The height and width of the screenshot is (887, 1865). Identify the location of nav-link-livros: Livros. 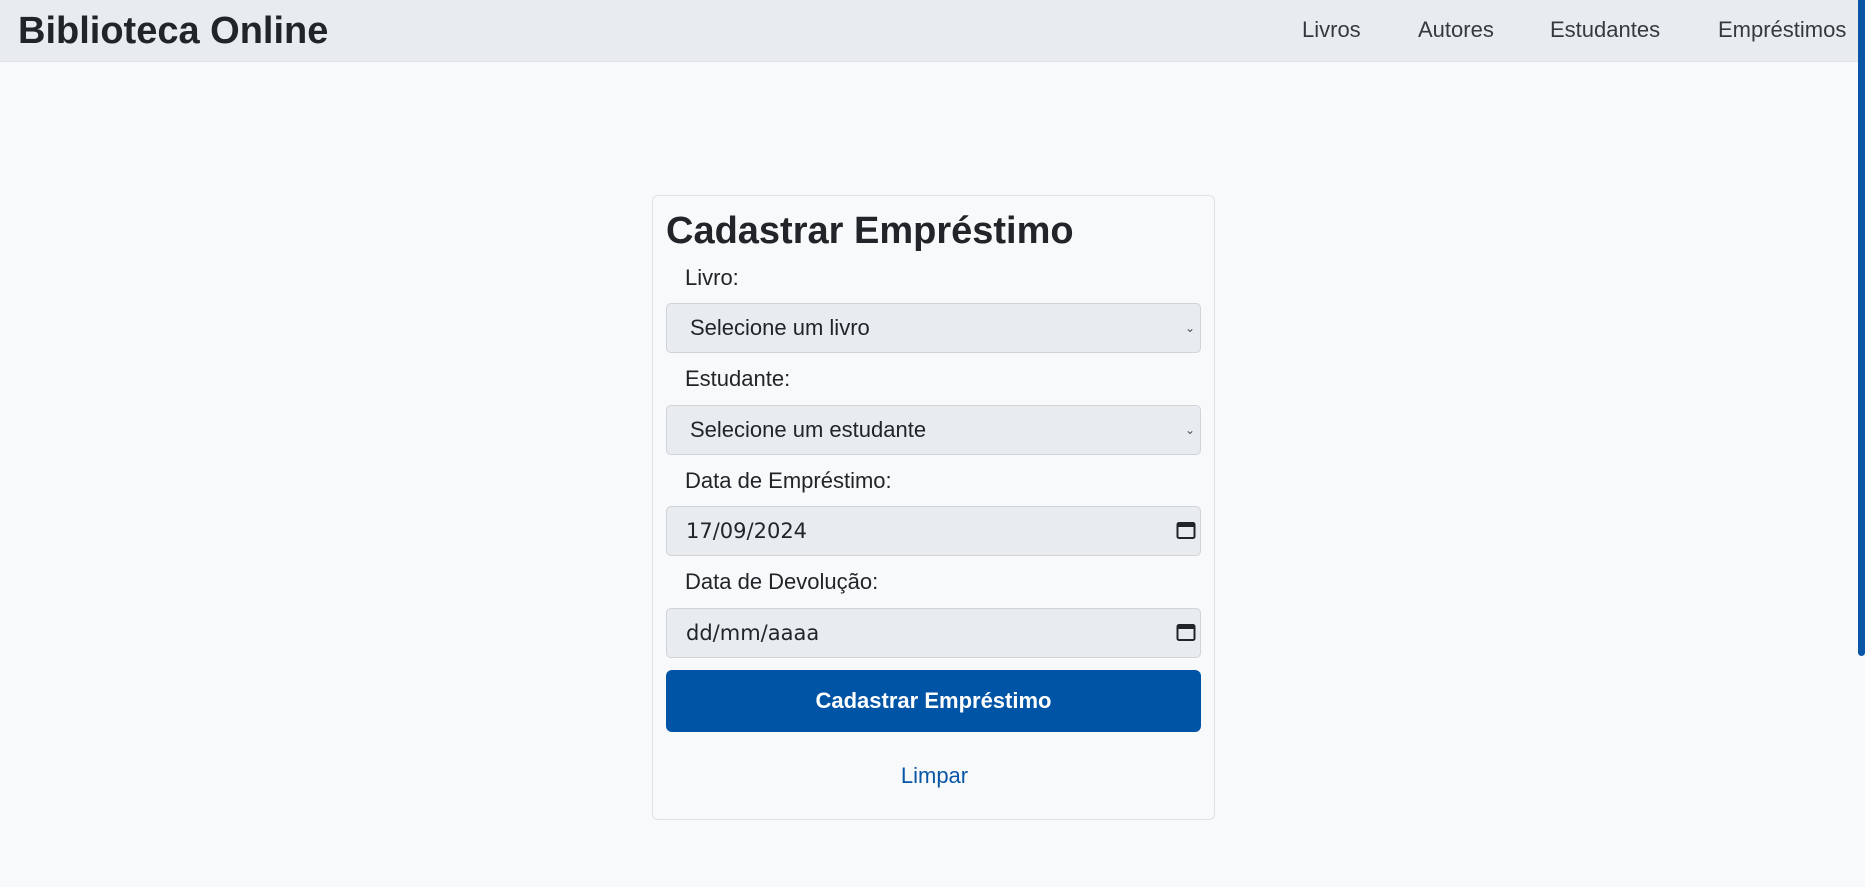
(1331, 30).